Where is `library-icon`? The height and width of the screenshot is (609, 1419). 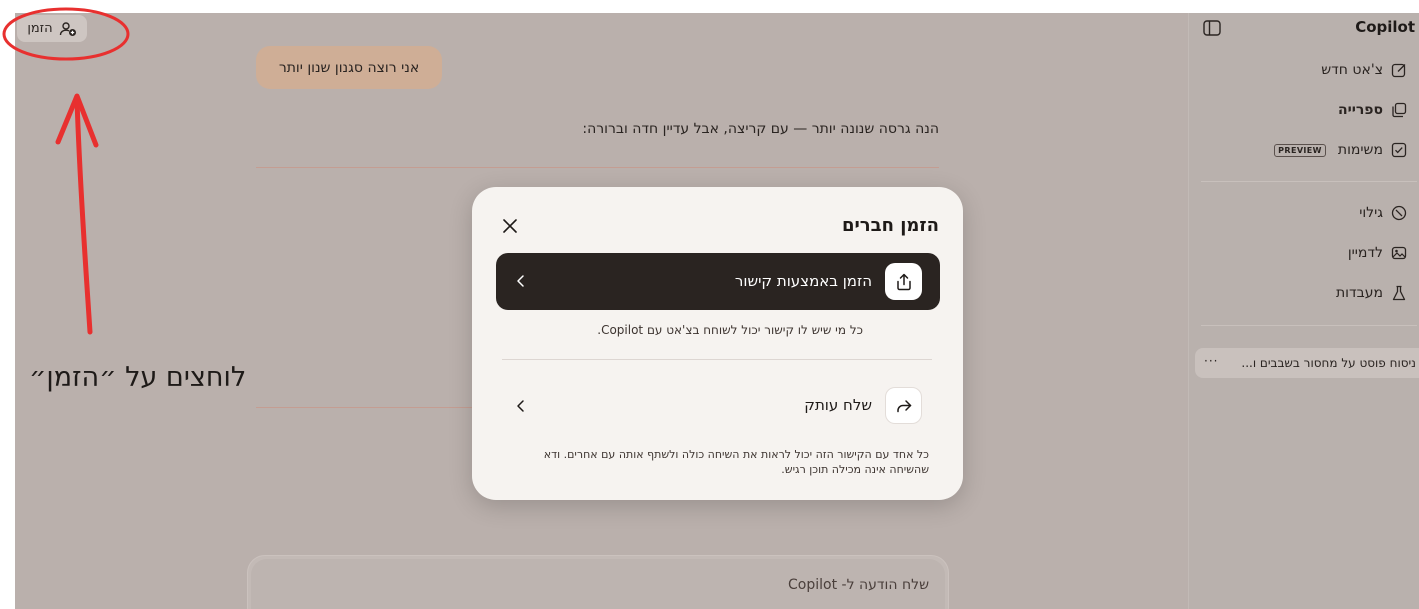 library-icon is located at coordinates (1399, 110).